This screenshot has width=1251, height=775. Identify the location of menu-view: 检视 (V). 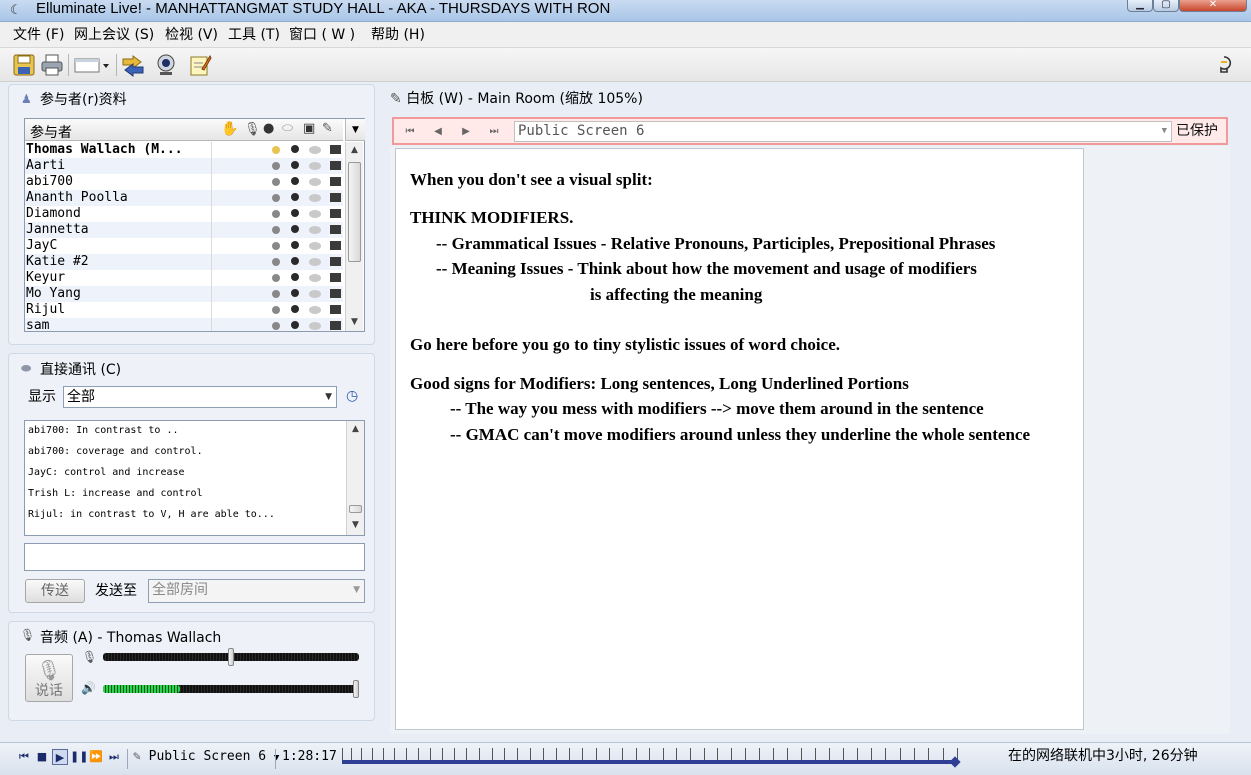
(191, 35).